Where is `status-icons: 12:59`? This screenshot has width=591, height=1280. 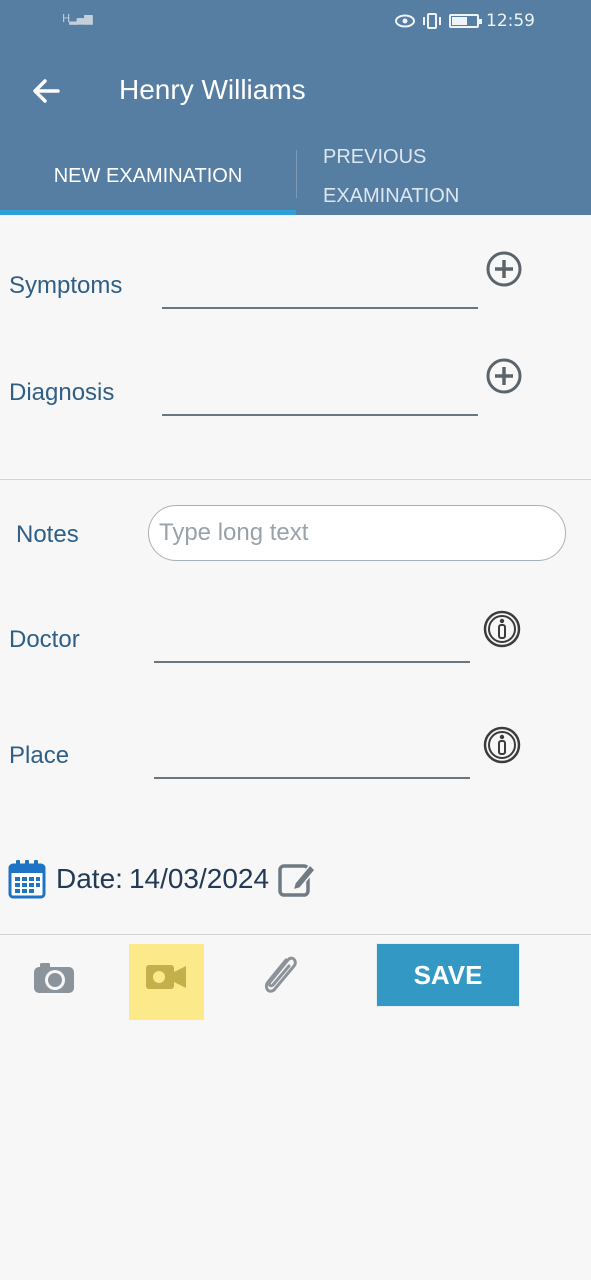
status-icons: 12:59 is located at coordinates (465, 21).